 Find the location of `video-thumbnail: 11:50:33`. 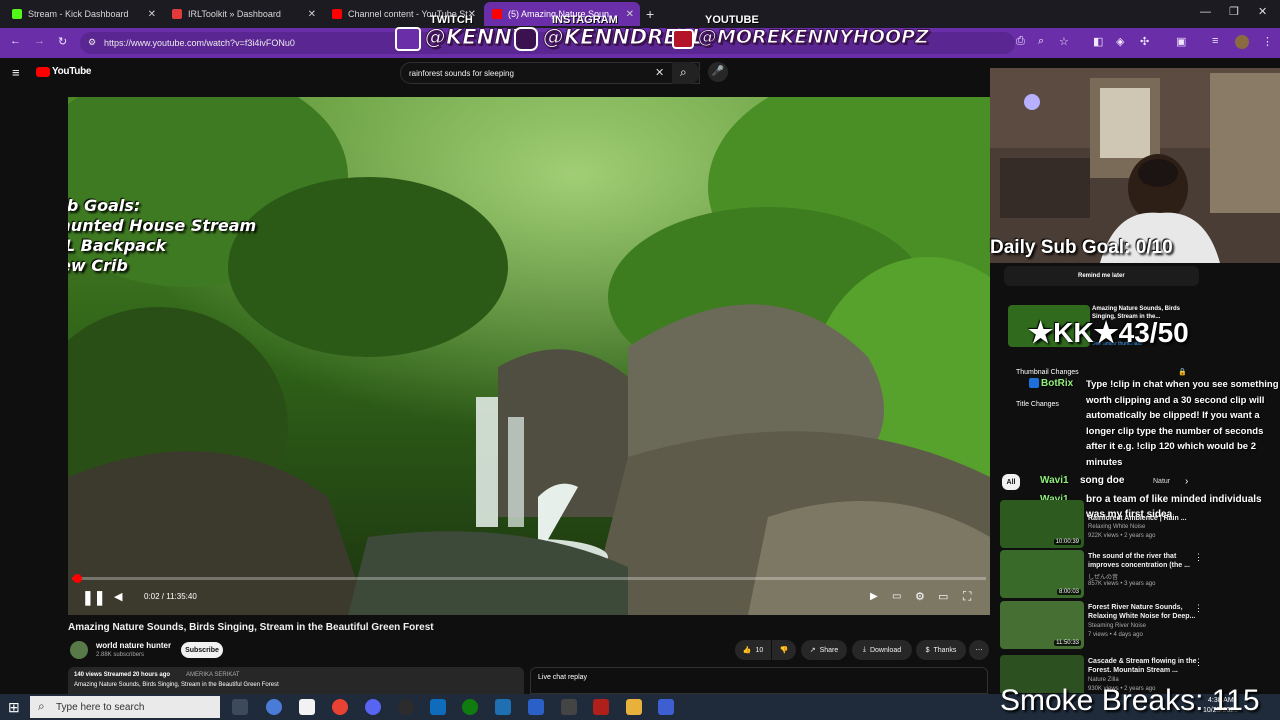

video-thumbnail: 11:50:33 is located at coordinates (1042, 625).